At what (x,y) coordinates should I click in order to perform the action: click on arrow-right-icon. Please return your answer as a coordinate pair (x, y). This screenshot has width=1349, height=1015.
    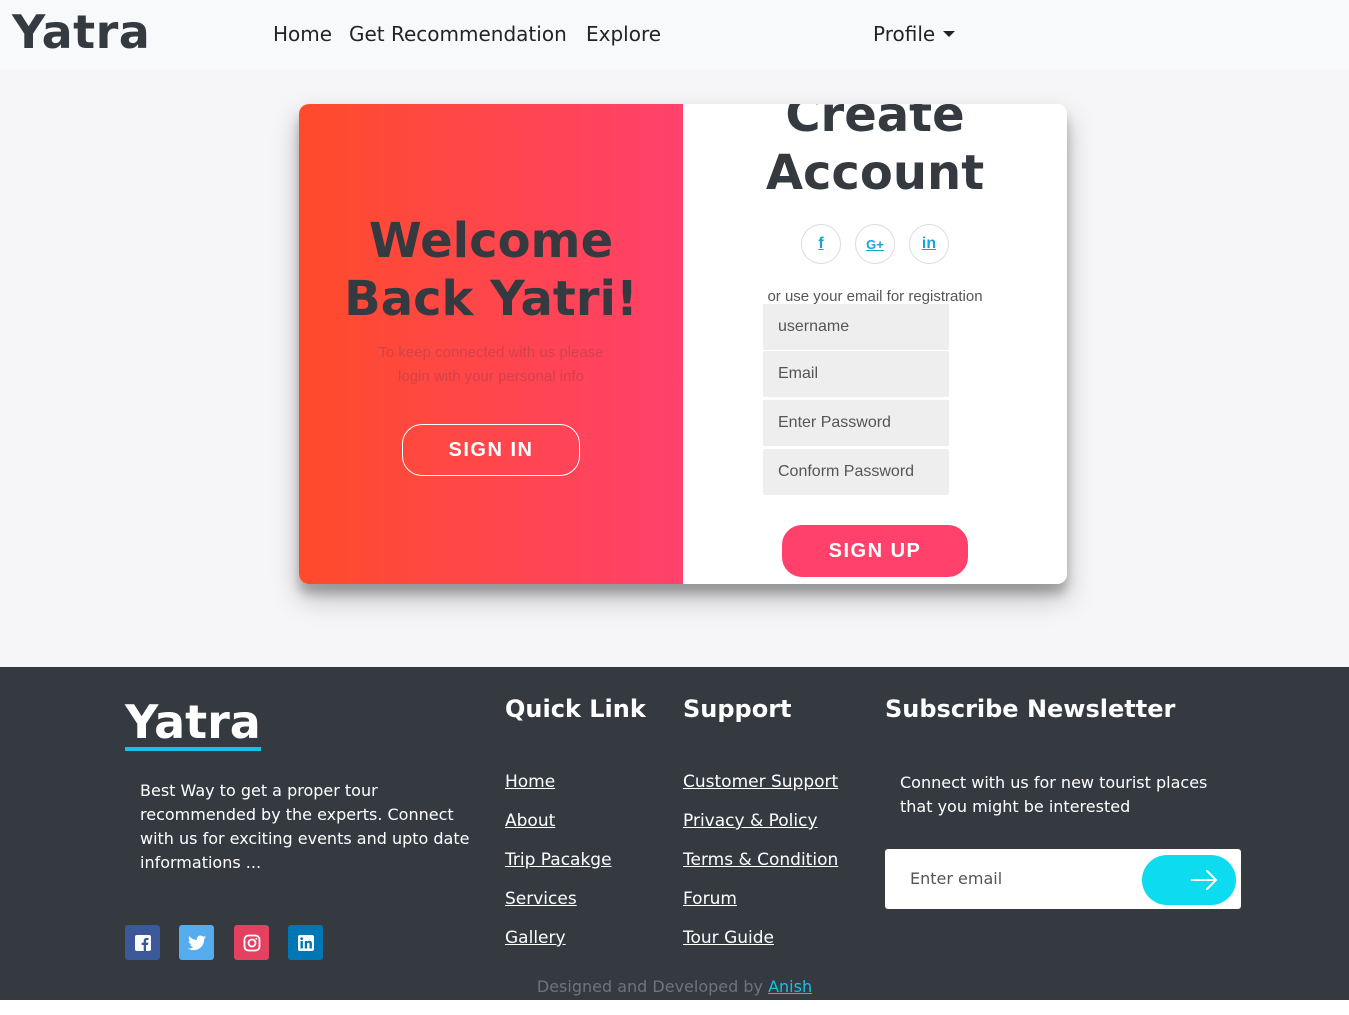
    Looking at the image, I should click on (1204, 879).